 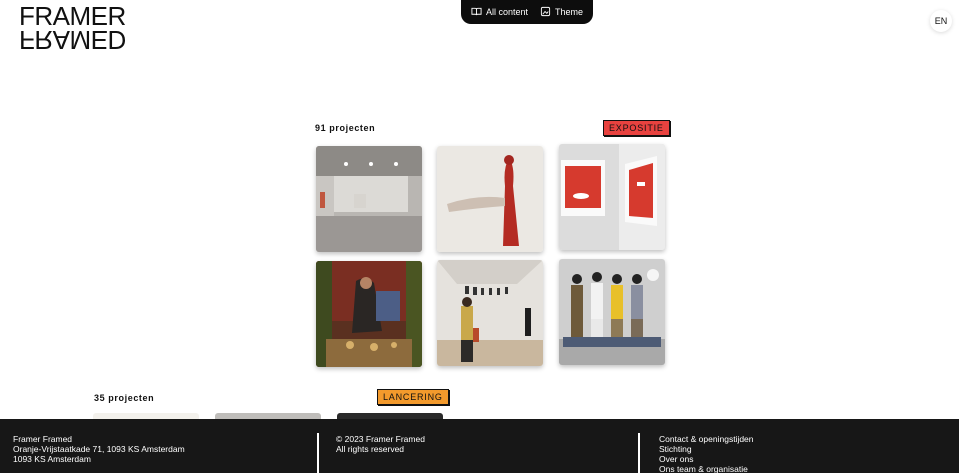 I want to click on red-figure-artwork-image, so click(x=490, y=199).